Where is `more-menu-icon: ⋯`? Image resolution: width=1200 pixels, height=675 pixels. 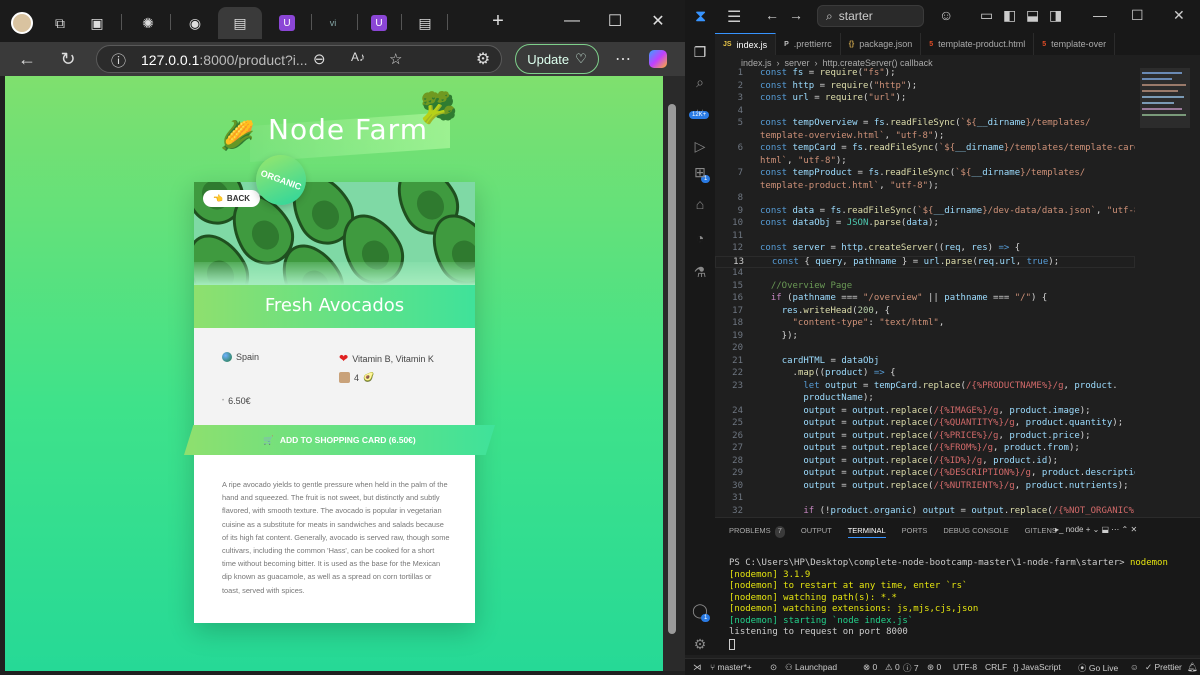
more-menu-icon: ⋯ is located at coordinates (623, 59).